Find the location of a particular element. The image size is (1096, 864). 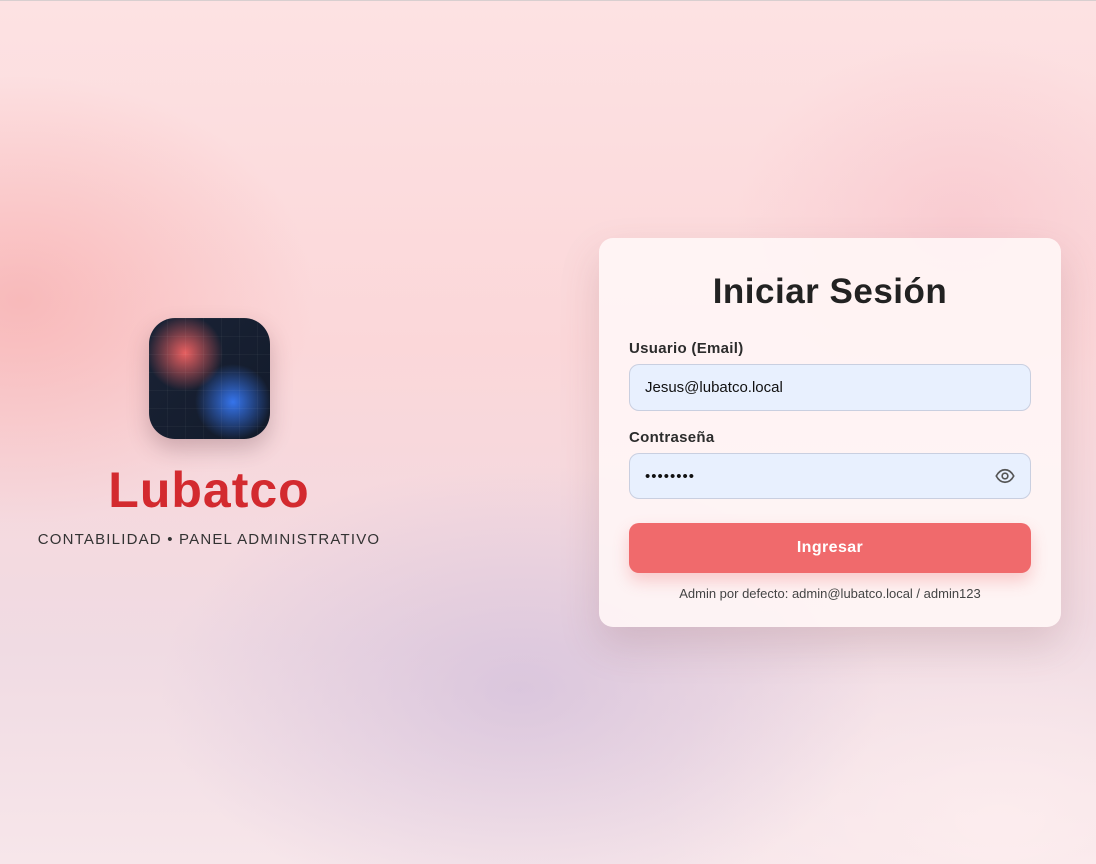

top-border is located at coordinates (548, 0).